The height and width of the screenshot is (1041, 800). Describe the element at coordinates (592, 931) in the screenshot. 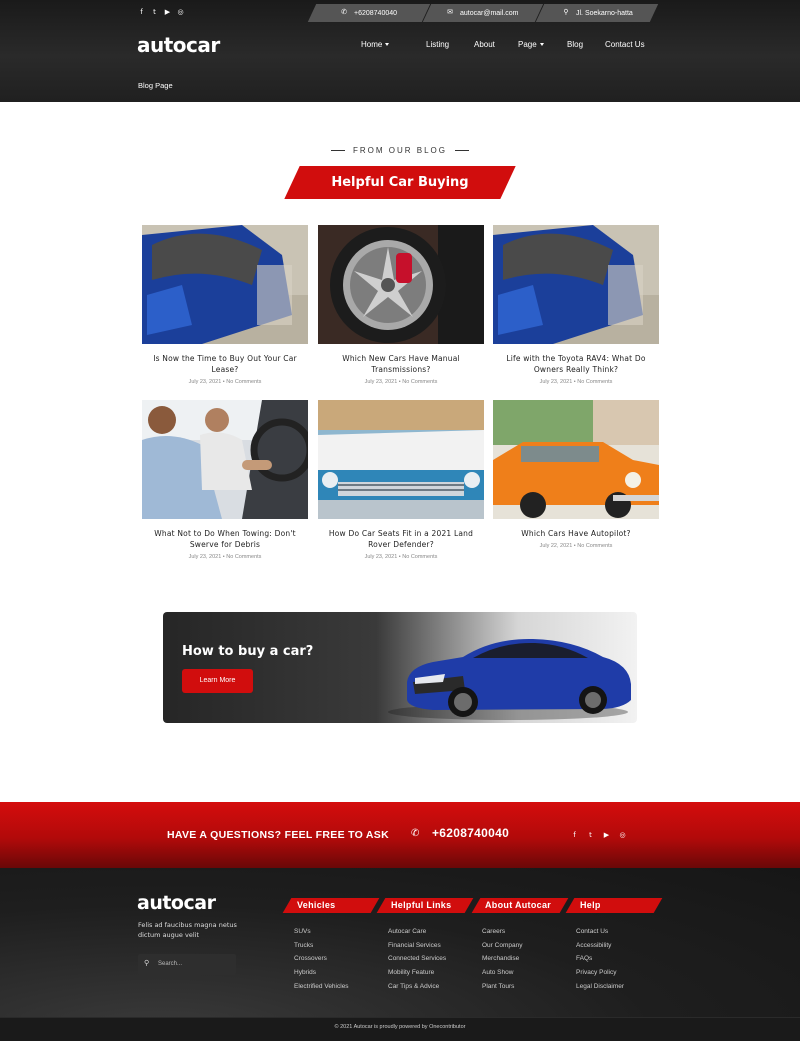

I see `footer-link: Contact Us` at that location.